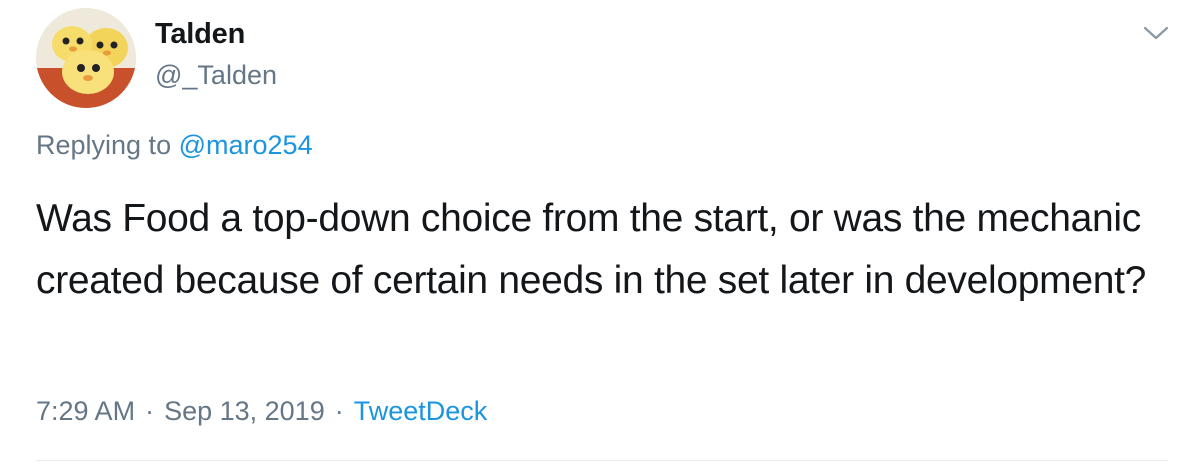 The height and width of the screenshot is (464, 1204). Describe the element at coordinates (1156, 32) in the screenshot. I see `chevron-down-icon` at that location.